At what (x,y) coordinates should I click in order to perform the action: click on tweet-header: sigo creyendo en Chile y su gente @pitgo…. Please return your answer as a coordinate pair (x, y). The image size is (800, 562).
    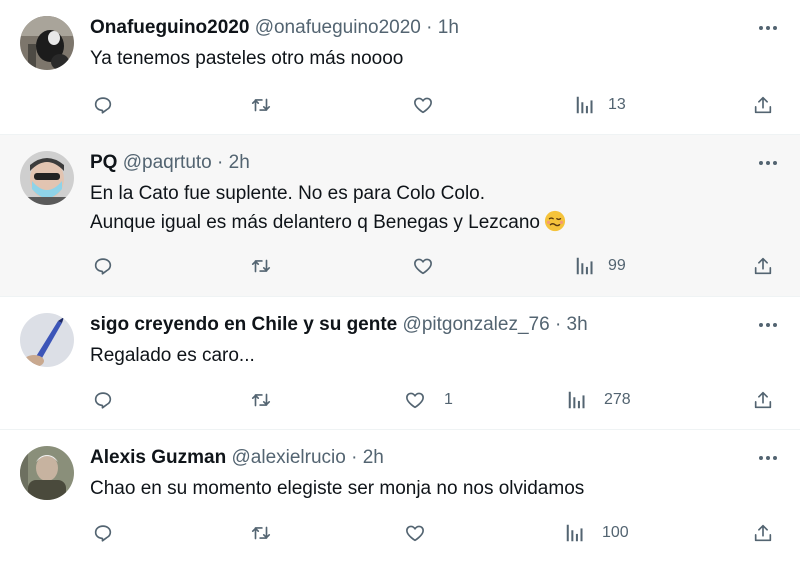
    Looking at the image, I should click on (339, 325).